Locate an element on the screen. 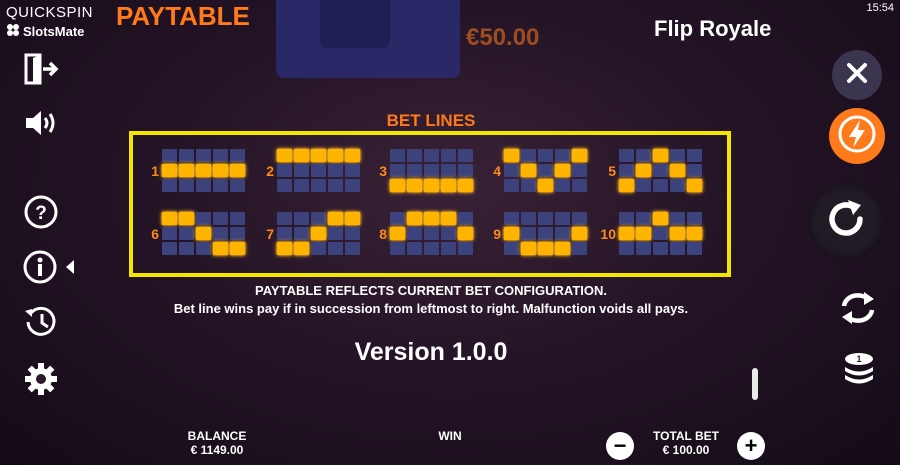  bet-line-6: 6 is located at coordinates (194, 233).